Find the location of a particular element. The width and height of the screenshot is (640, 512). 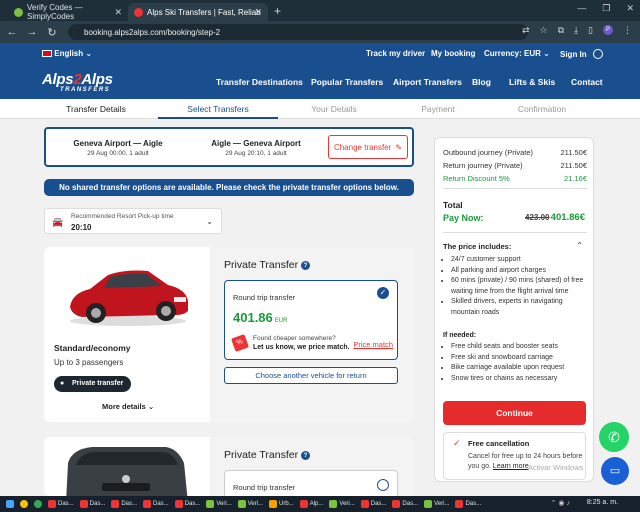

sign-in-link: Sign In is located at coordinates (581, 54).